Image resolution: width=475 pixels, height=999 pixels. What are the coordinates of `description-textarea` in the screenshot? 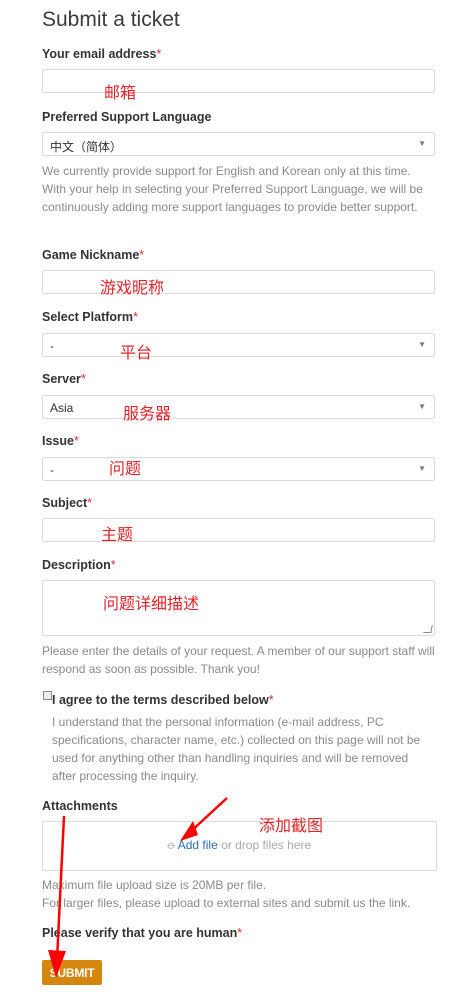 It's located at (238, 608).